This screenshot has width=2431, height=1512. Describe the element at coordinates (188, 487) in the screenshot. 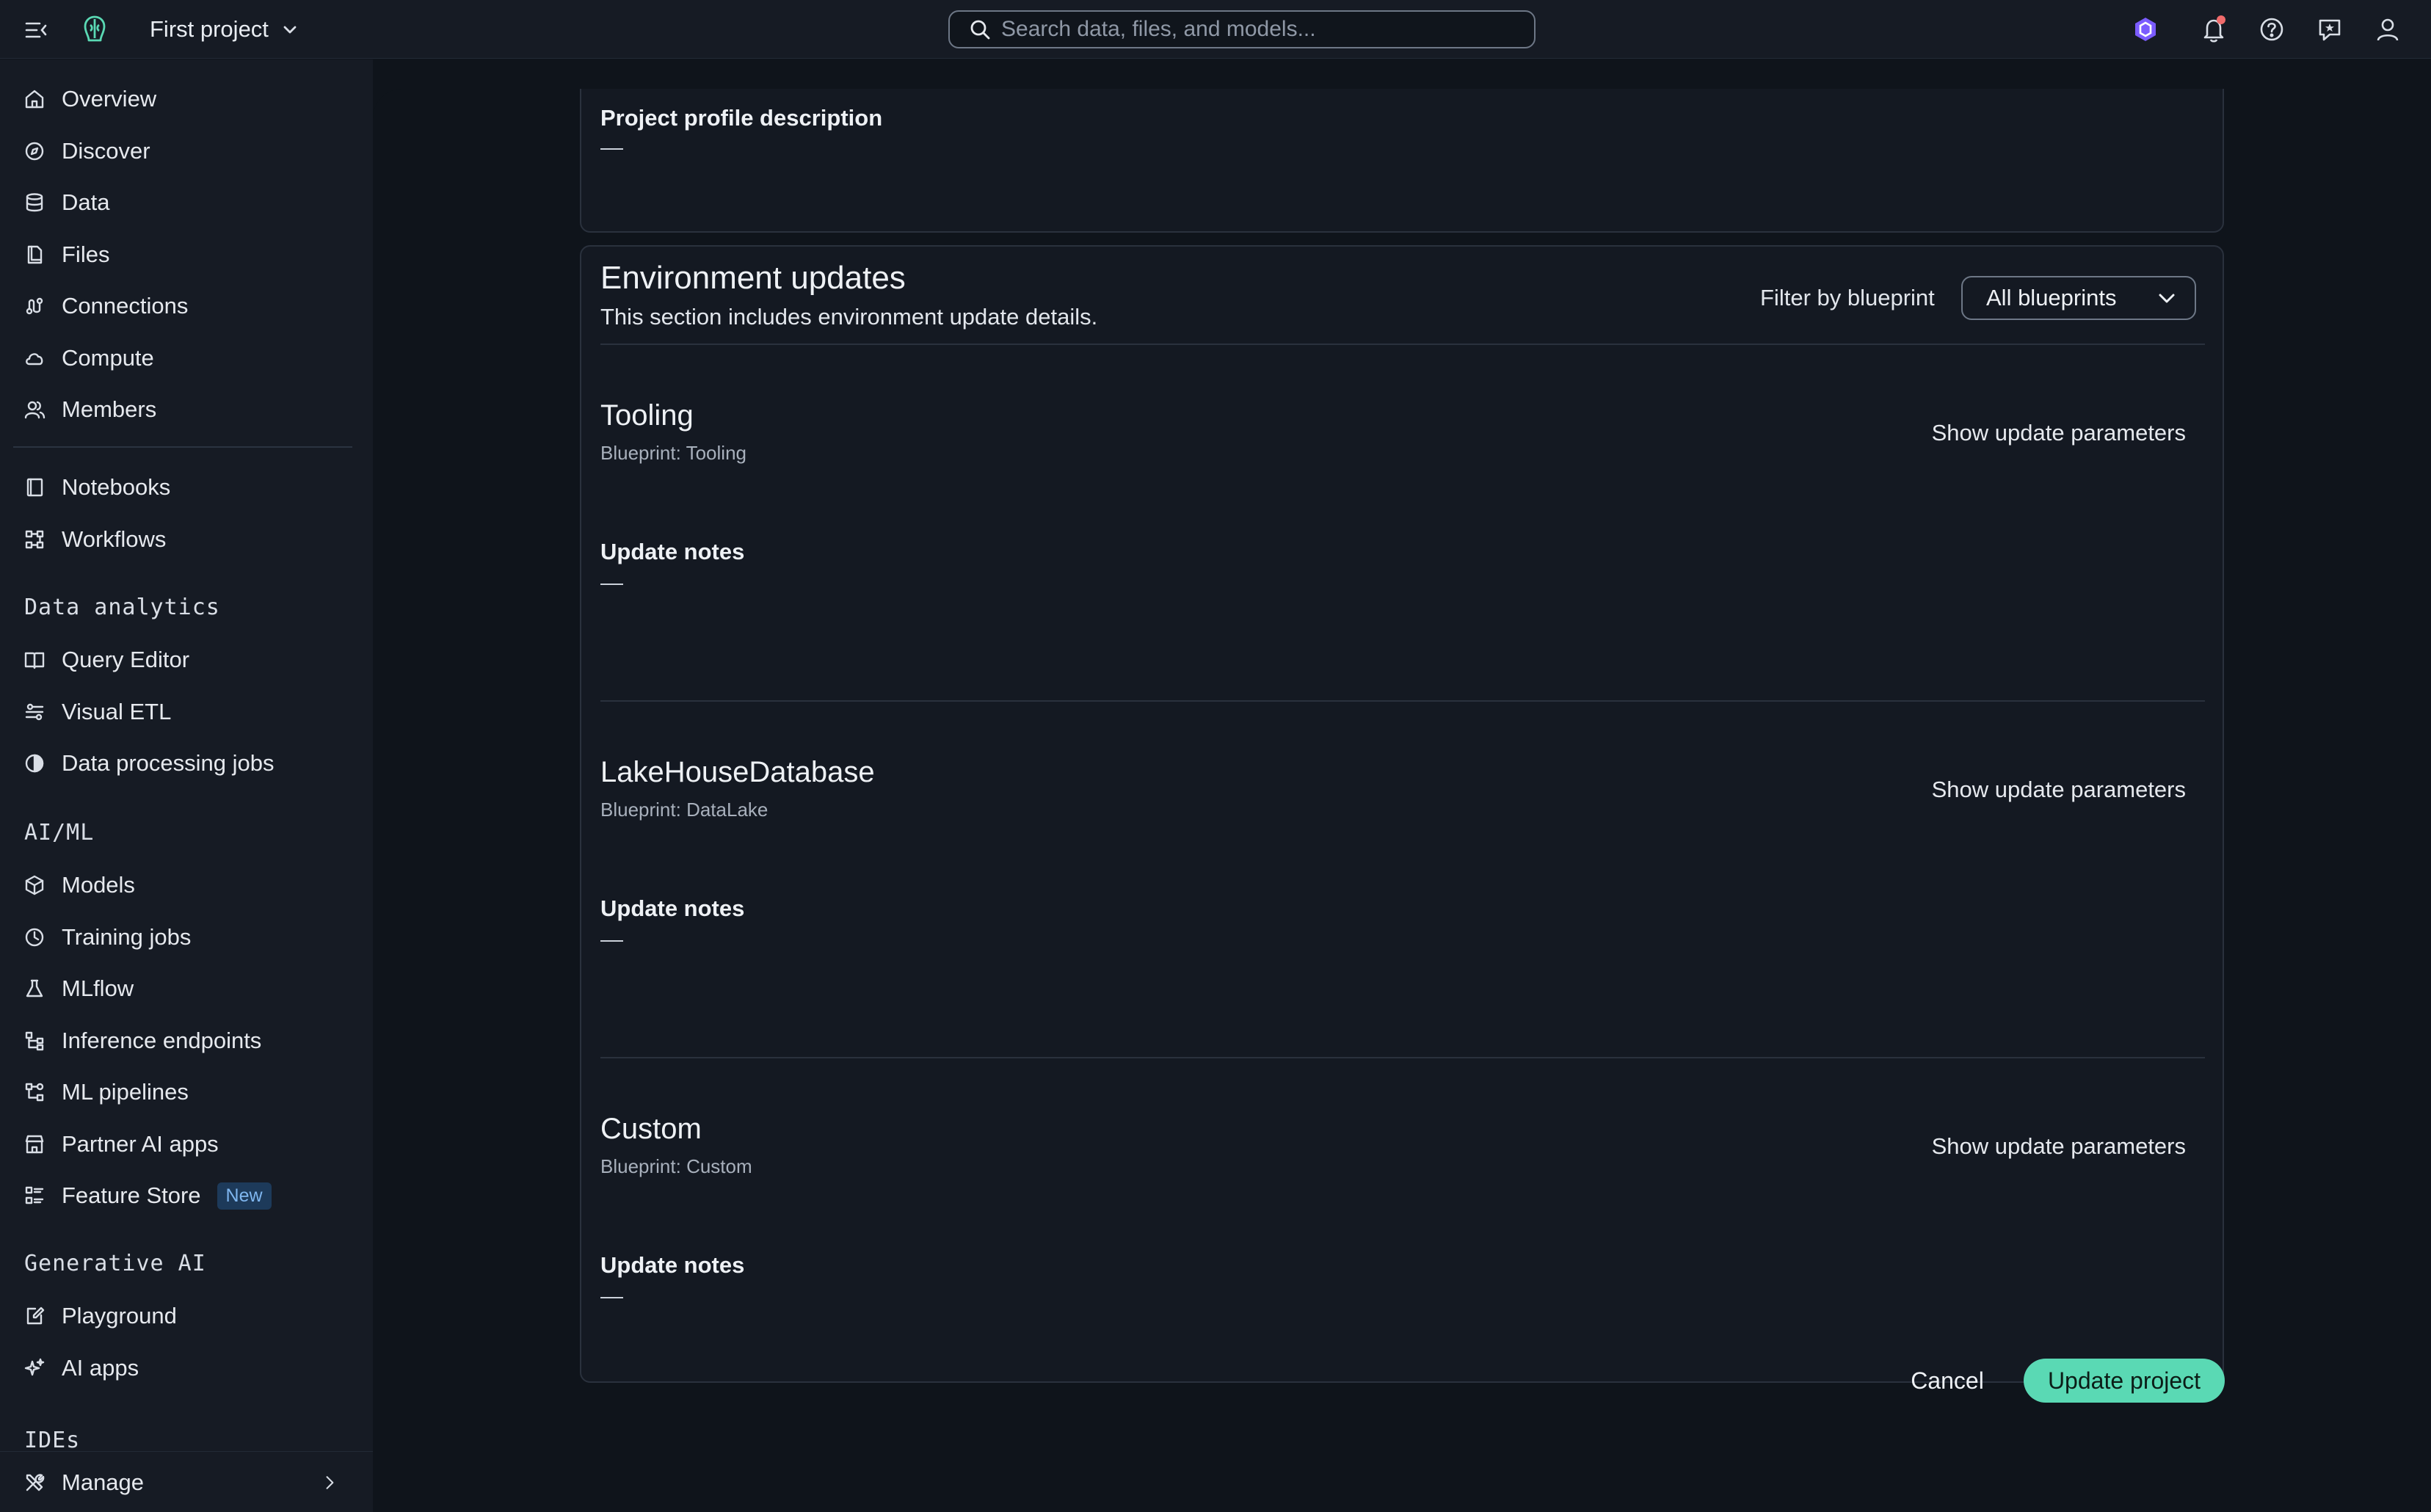

I see `sidebar-item-notebooks: Notebooks` at that location.